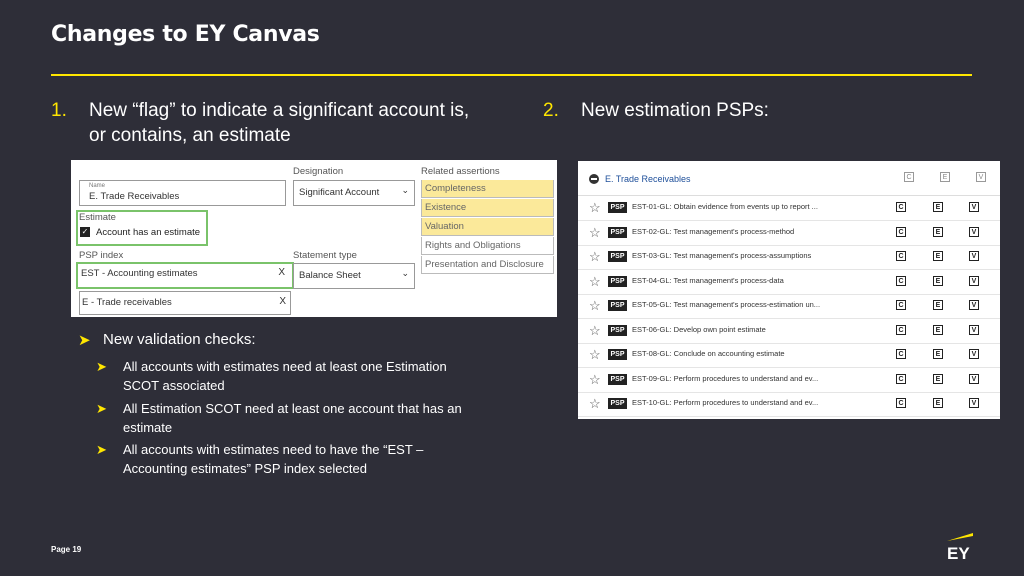 The width and height of the screenshot is (1024, 576). Describe the element at coordinates (693, 111) in the screenshot. I see `point-2: 2. New estimation PSPs:` at that location.